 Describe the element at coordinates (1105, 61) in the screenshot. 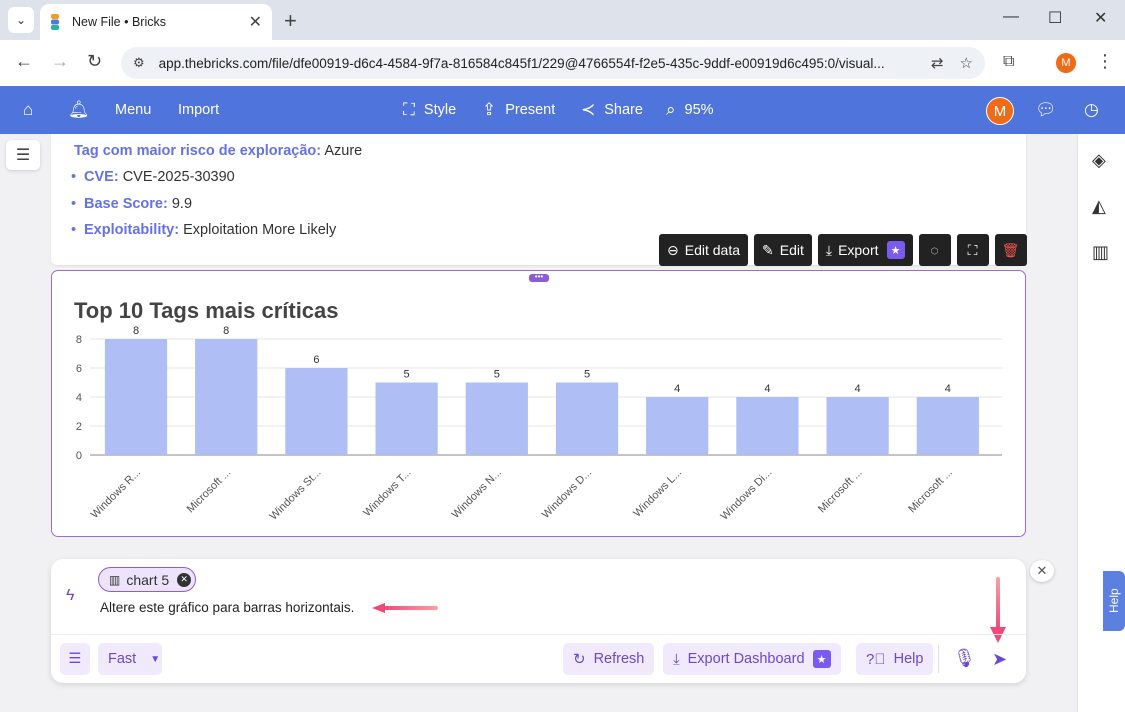

I see `browser-menu-icon: ⋮` at that location.